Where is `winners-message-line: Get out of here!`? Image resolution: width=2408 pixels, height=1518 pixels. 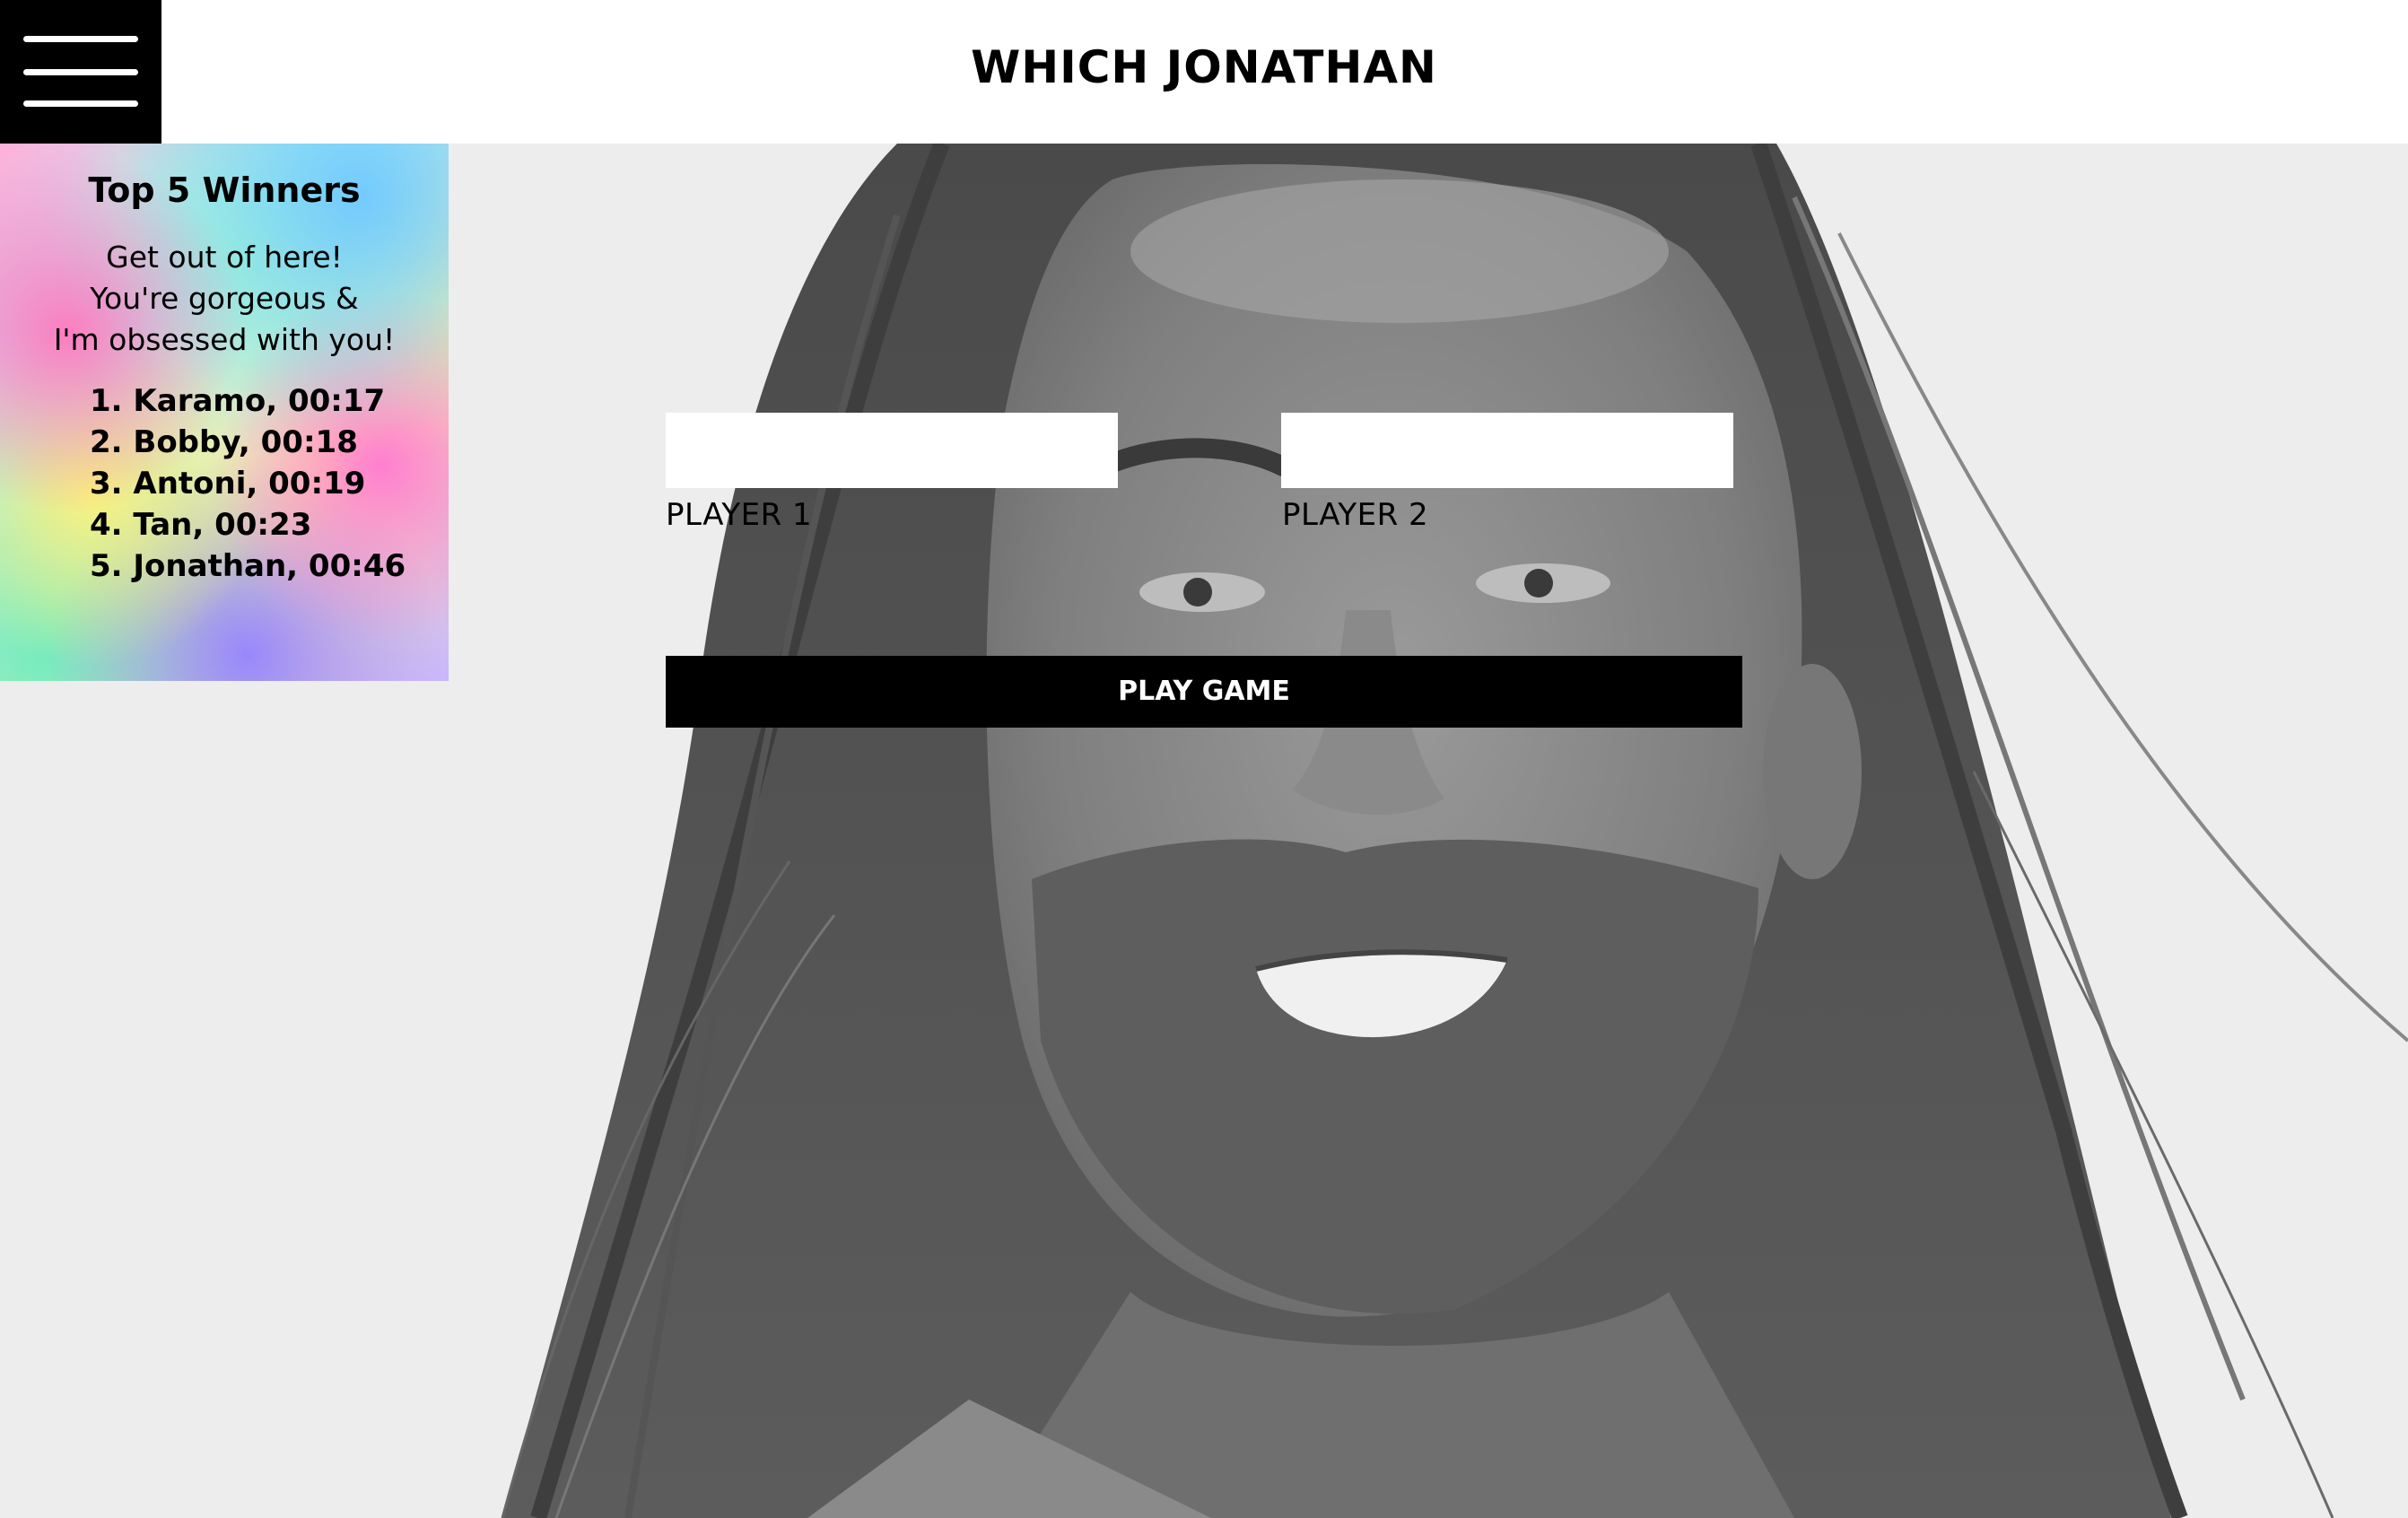
winners-message-line: Get out of here! is located at coordinates (224, 257).